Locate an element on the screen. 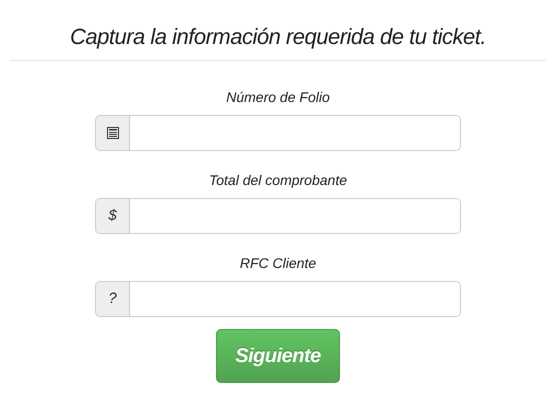  list-icon is located at coordinates (112, 133).